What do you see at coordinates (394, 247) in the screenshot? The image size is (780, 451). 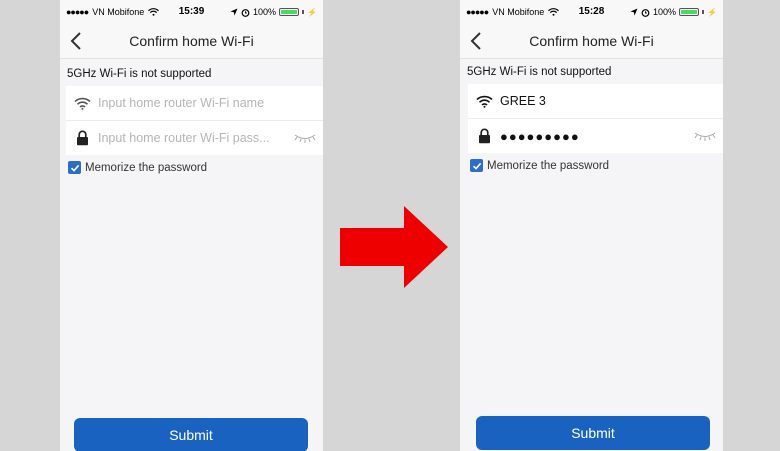 I see `right-arrow-icon` at bounding box center [394, 247].